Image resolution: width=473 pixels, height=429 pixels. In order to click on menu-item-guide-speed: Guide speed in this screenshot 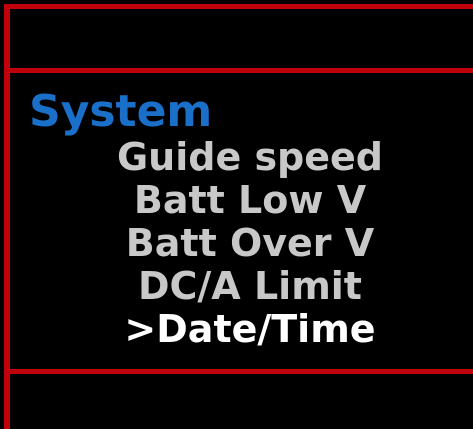, I will do `click(250, 157)`.